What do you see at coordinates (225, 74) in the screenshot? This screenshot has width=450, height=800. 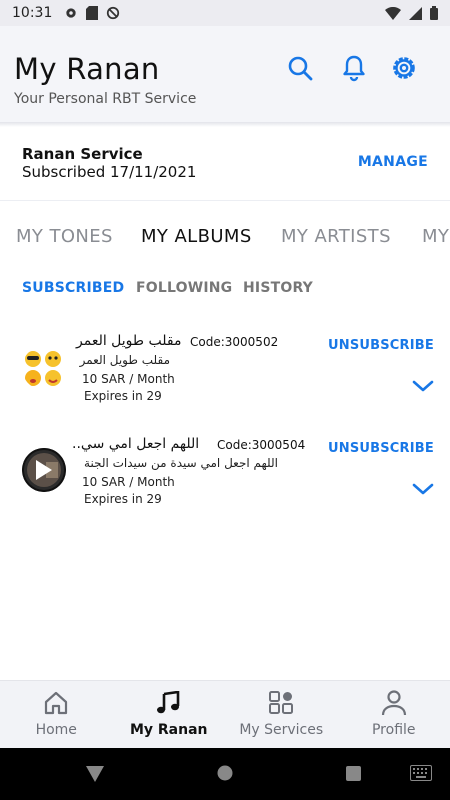 I see `app-header: My Ranan Your Personal RBT Service` at bounding box center [225, 74].